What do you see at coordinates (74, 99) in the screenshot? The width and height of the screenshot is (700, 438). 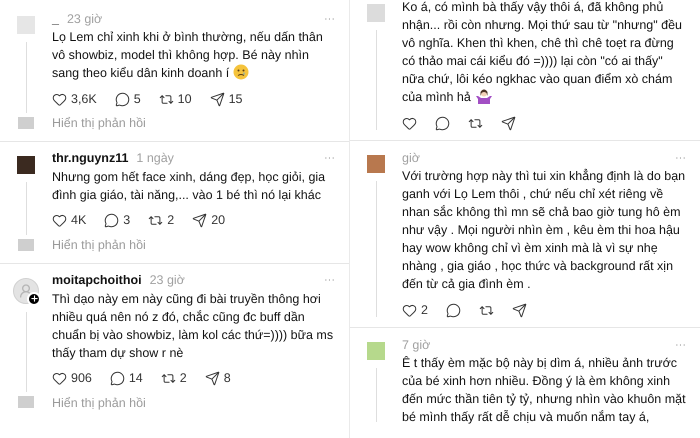 I see `like-button: 3,6K` at bounding box center [74, 99].